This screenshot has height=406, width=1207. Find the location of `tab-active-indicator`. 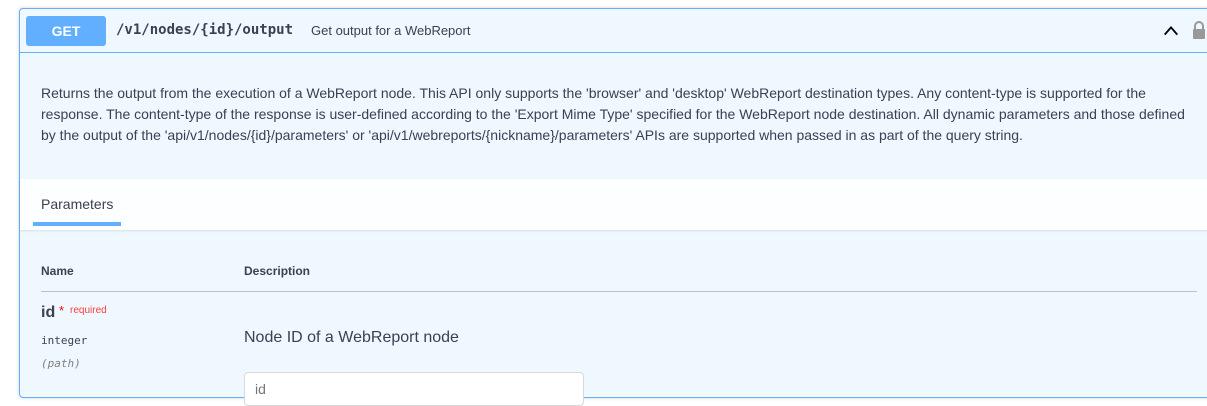

tab-active-indicator is located at coordinates (77, 224).